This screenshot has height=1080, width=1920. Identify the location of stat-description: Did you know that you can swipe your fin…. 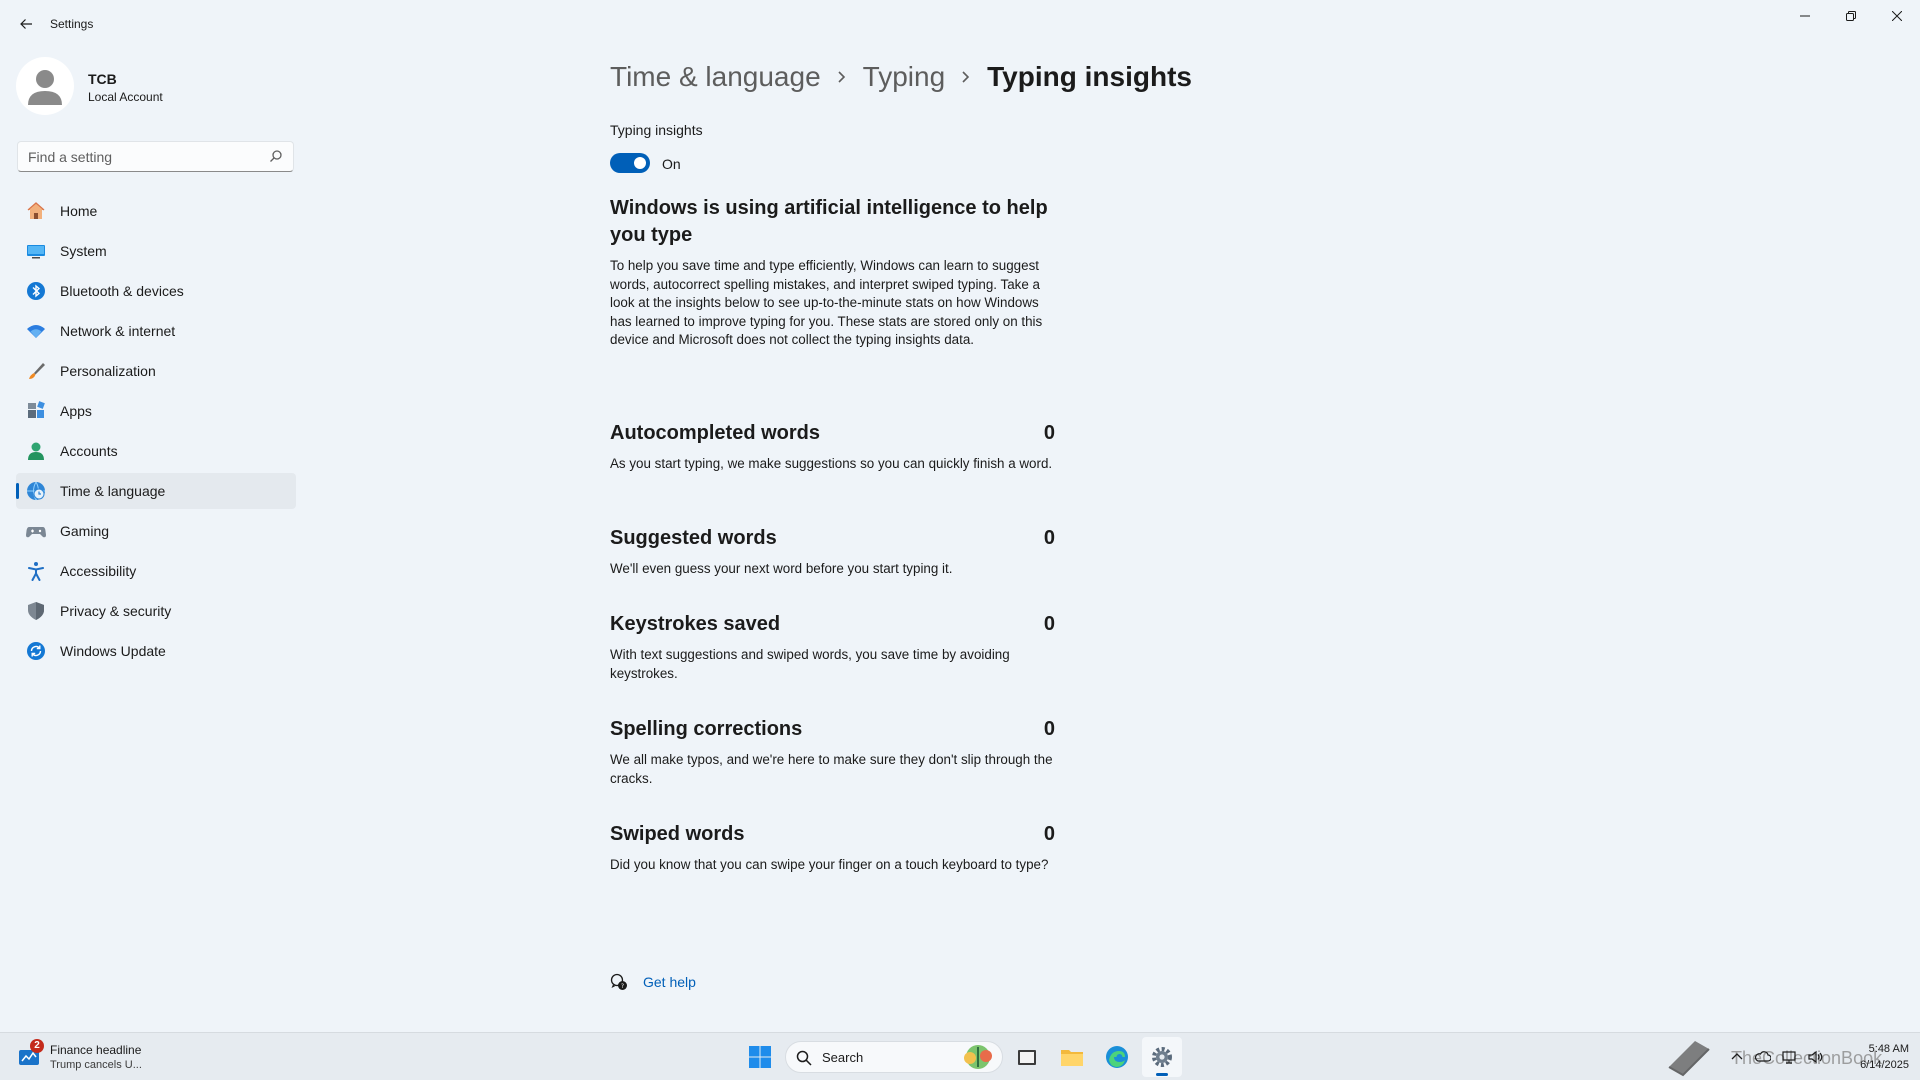
(829, 864).